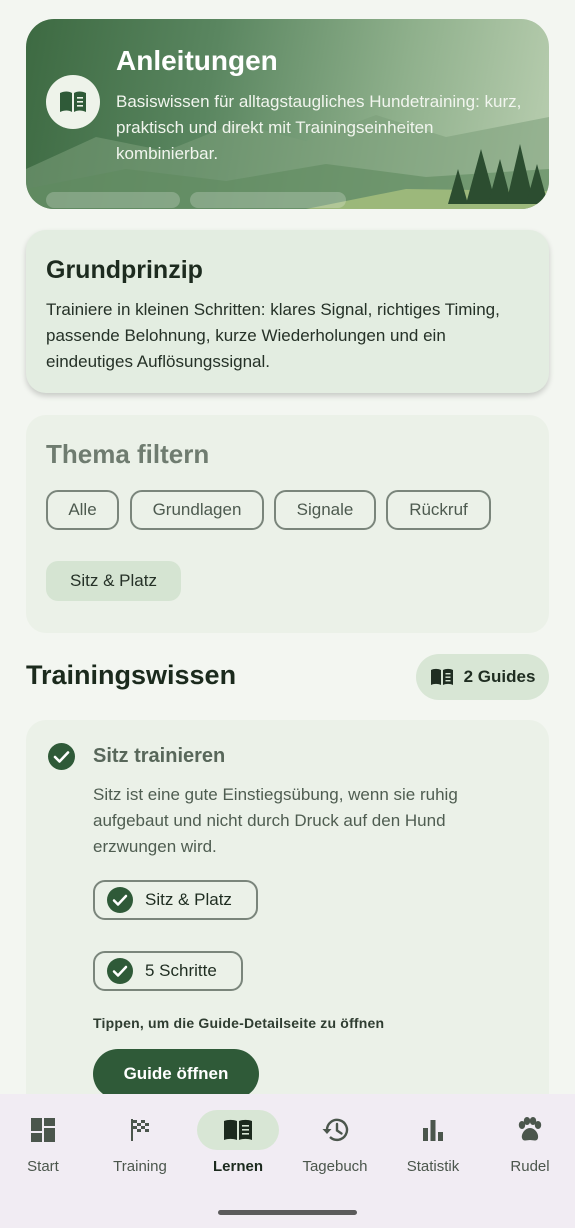 This screenshot has width=575, height=1228. I want to click on paw-icon, so click(530, 1129).